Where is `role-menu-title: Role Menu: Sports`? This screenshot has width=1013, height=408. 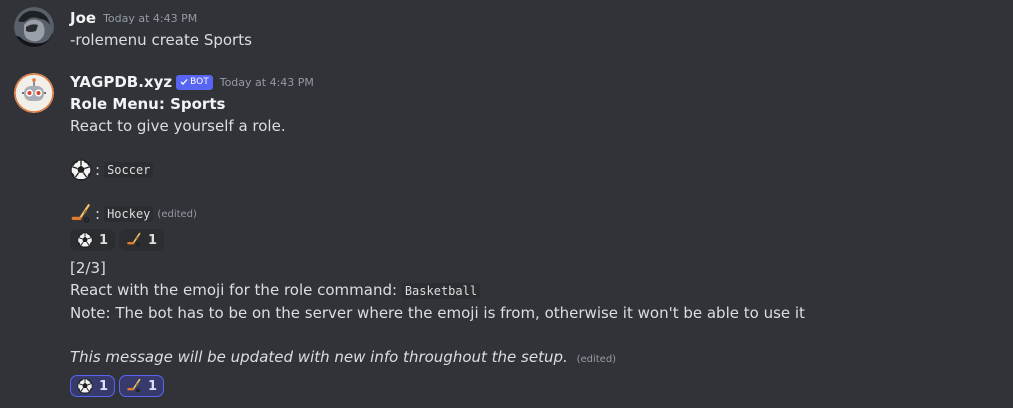
role-menu-title: Role Menu: Sports is located at coordinates (148, 104).